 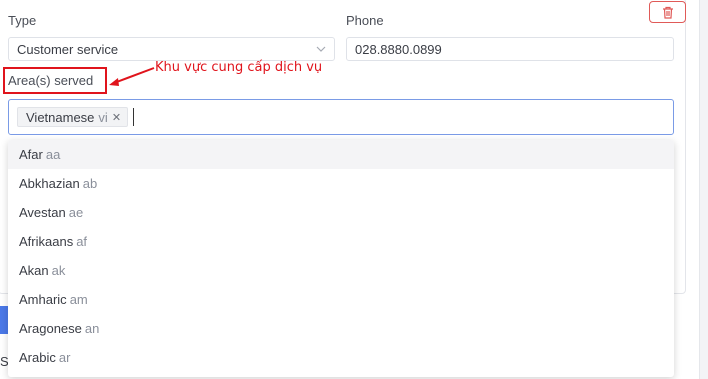 I want to click on type-select-value: Customer service, so click(x=68, y=49).